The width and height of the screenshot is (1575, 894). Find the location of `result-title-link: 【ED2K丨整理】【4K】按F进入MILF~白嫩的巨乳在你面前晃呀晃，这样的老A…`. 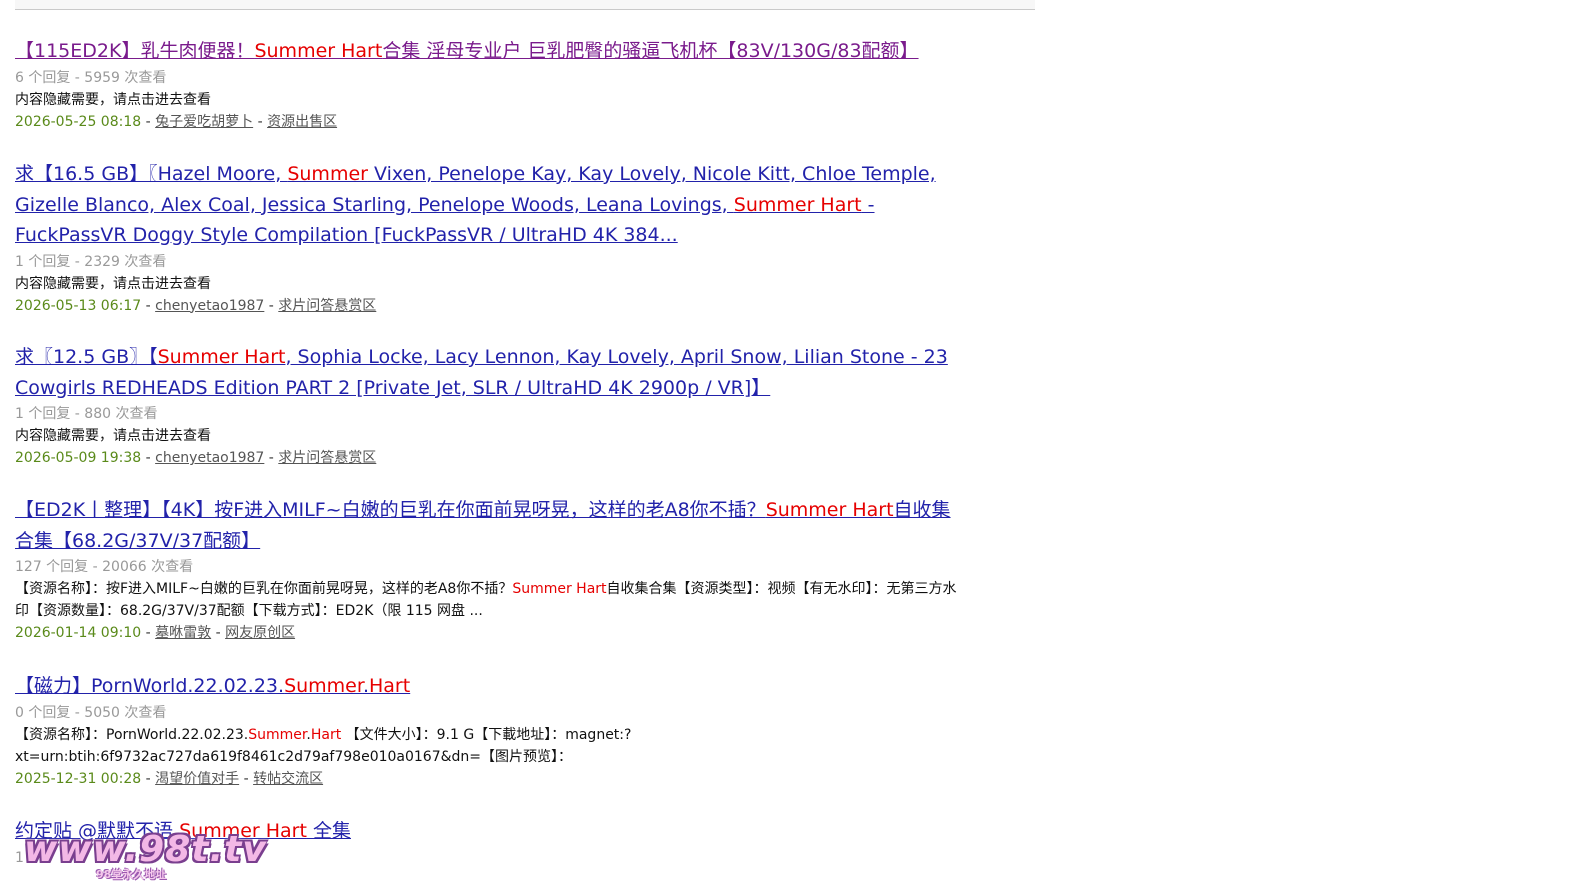

result-title-link: 【ED2K丨整理】【4K】按F进入MILF~白嫩的巨乳在你面前晃呀晃，这样的老A… is located at coordinates (490, 525).